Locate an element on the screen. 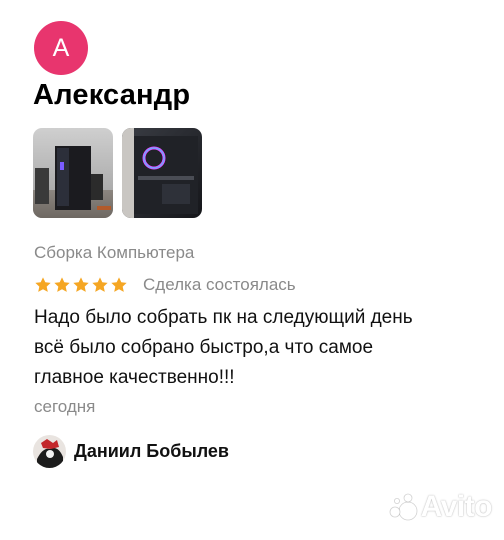 This screenshot has height=540, width=504. pc-rgb-fan-photo-icon is located at coordinates (162, 173).